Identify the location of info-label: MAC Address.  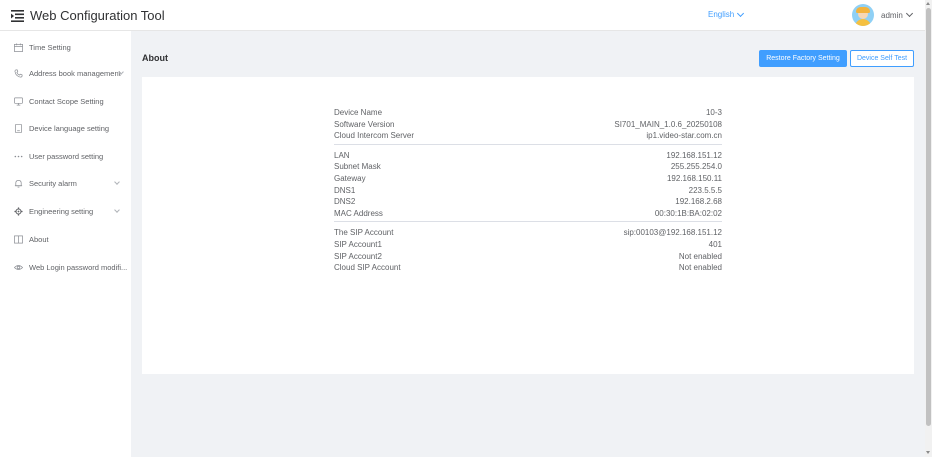
(358, 213).